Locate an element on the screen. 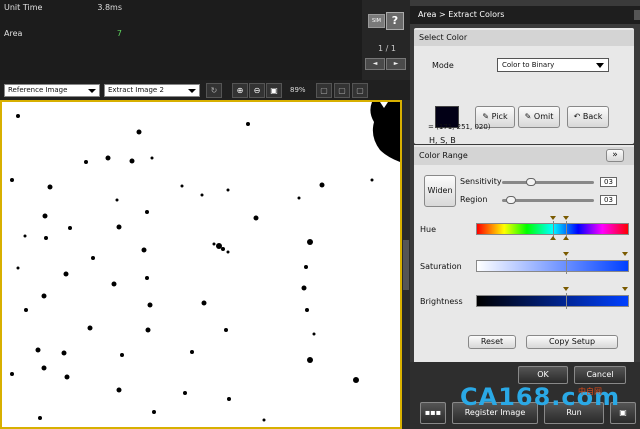  source-select: Reference Image is located at coordinates (52, 90).